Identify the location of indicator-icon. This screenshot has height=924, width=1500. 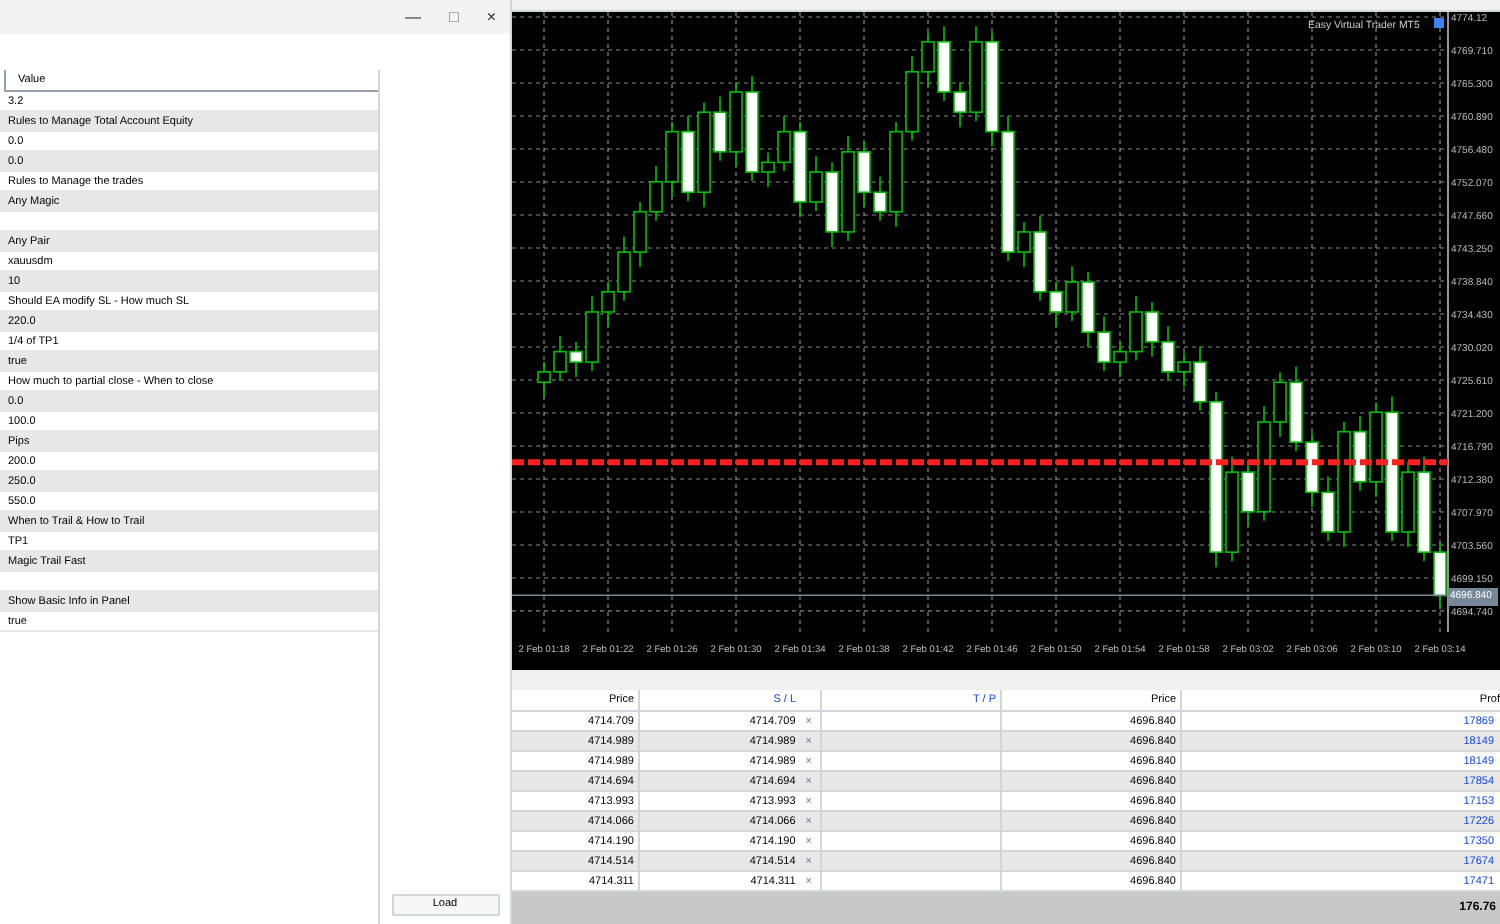
(1439, 23).